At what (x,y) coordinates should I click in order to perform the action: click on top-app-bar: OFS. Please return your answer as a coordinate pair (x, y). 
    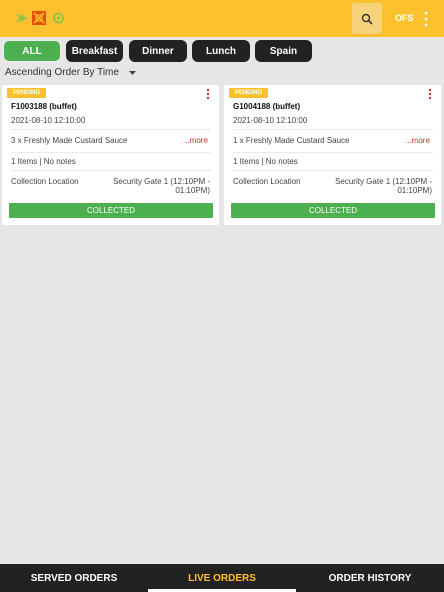
    Looking at the image, I should click on (222, 18).